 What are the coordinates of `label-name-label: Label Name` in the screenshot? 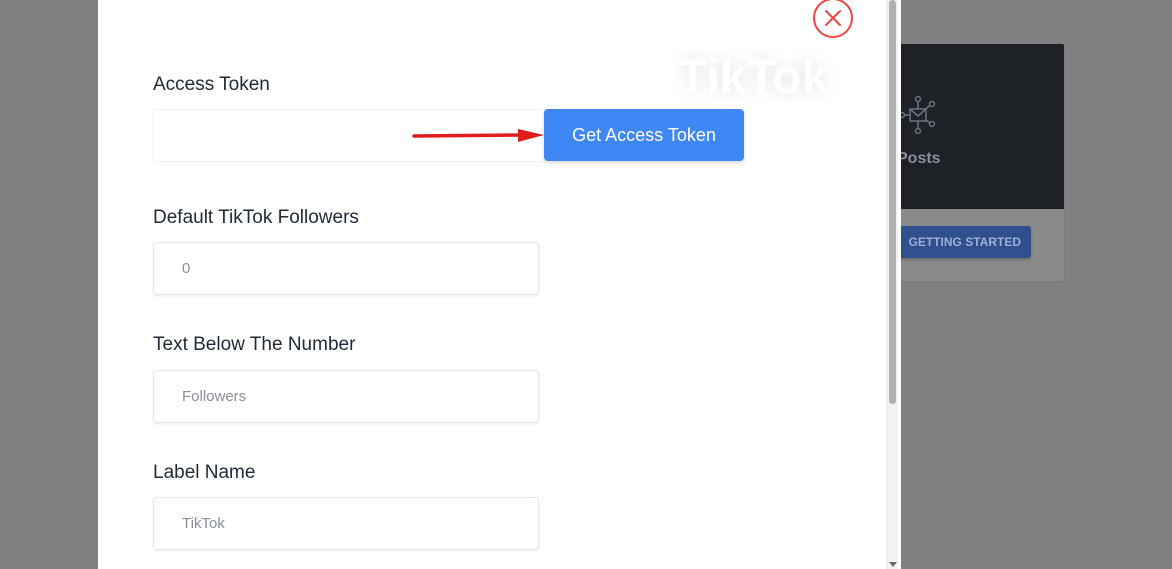 It's located at (204, 472).